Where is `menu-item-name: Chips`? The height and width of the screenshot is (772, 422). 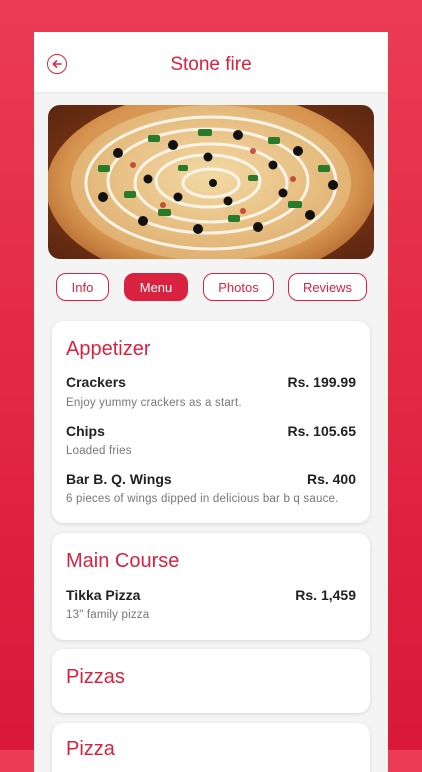
menu-item-name: Chips is located at coordinates (85, 431).